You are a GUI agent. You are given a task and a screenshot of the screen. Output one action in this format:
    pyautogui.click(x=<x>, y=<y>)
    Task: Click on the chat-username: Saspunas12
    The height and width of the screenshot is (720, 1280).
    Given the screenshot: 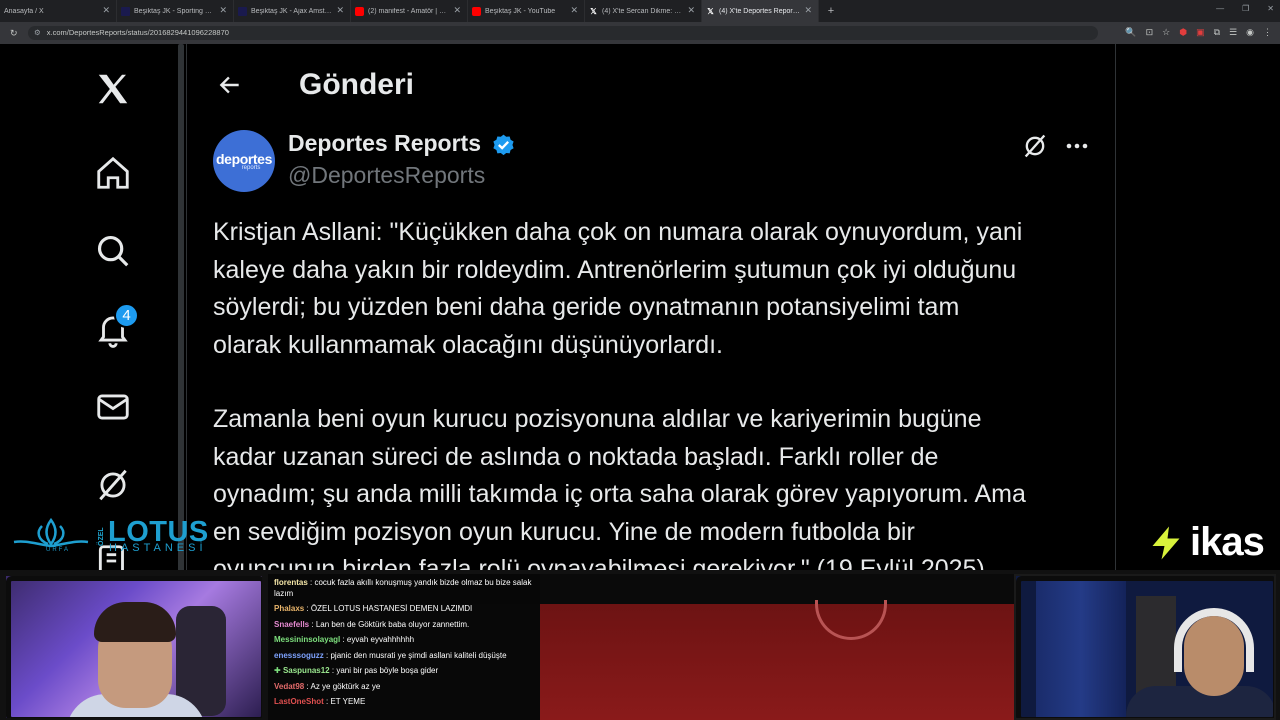 What is the action you would take?
    pyautogui.click(x=306, y=670)
    